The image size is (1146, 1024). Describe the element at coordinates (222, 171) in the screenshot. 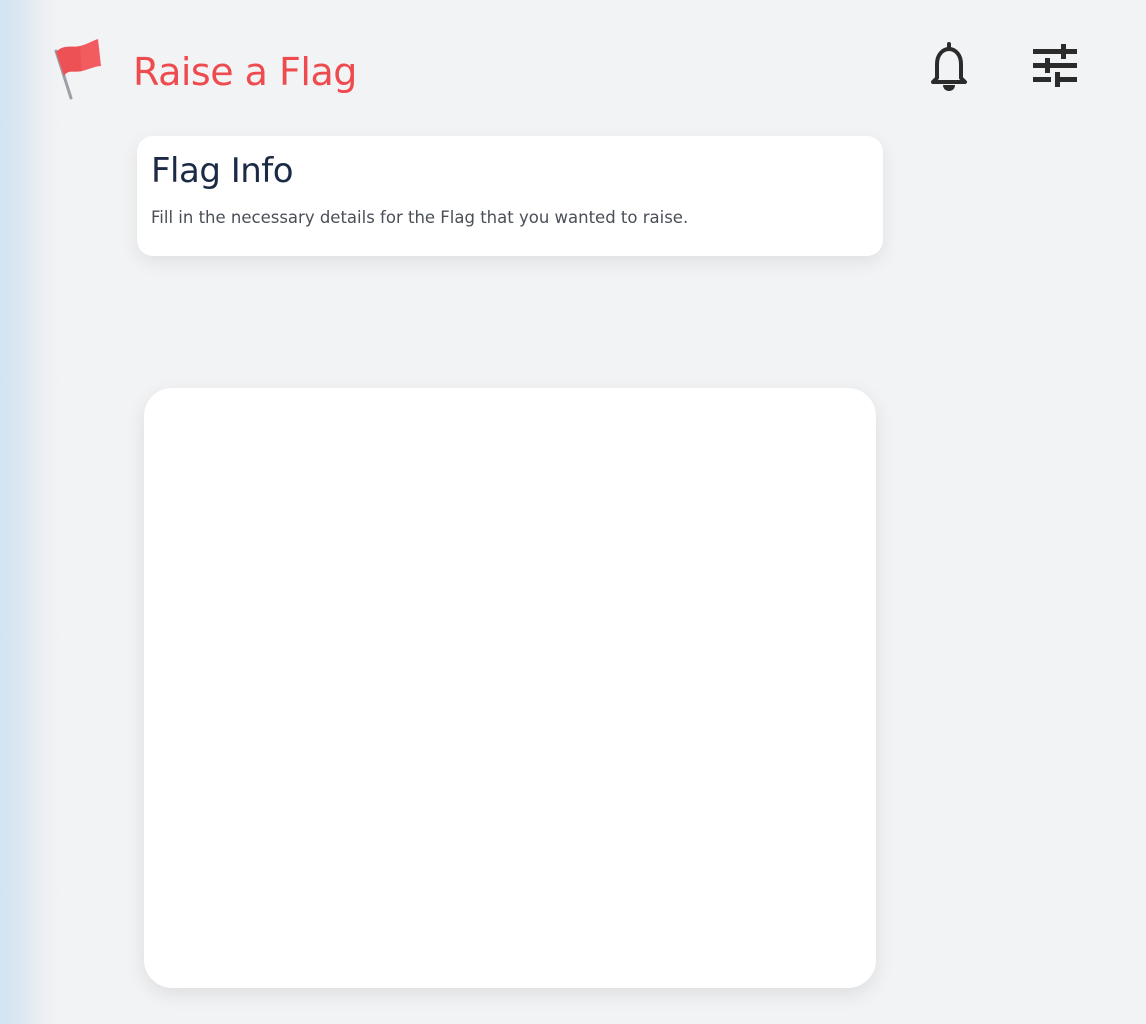

I see `card-title: Flag Info` at that location.